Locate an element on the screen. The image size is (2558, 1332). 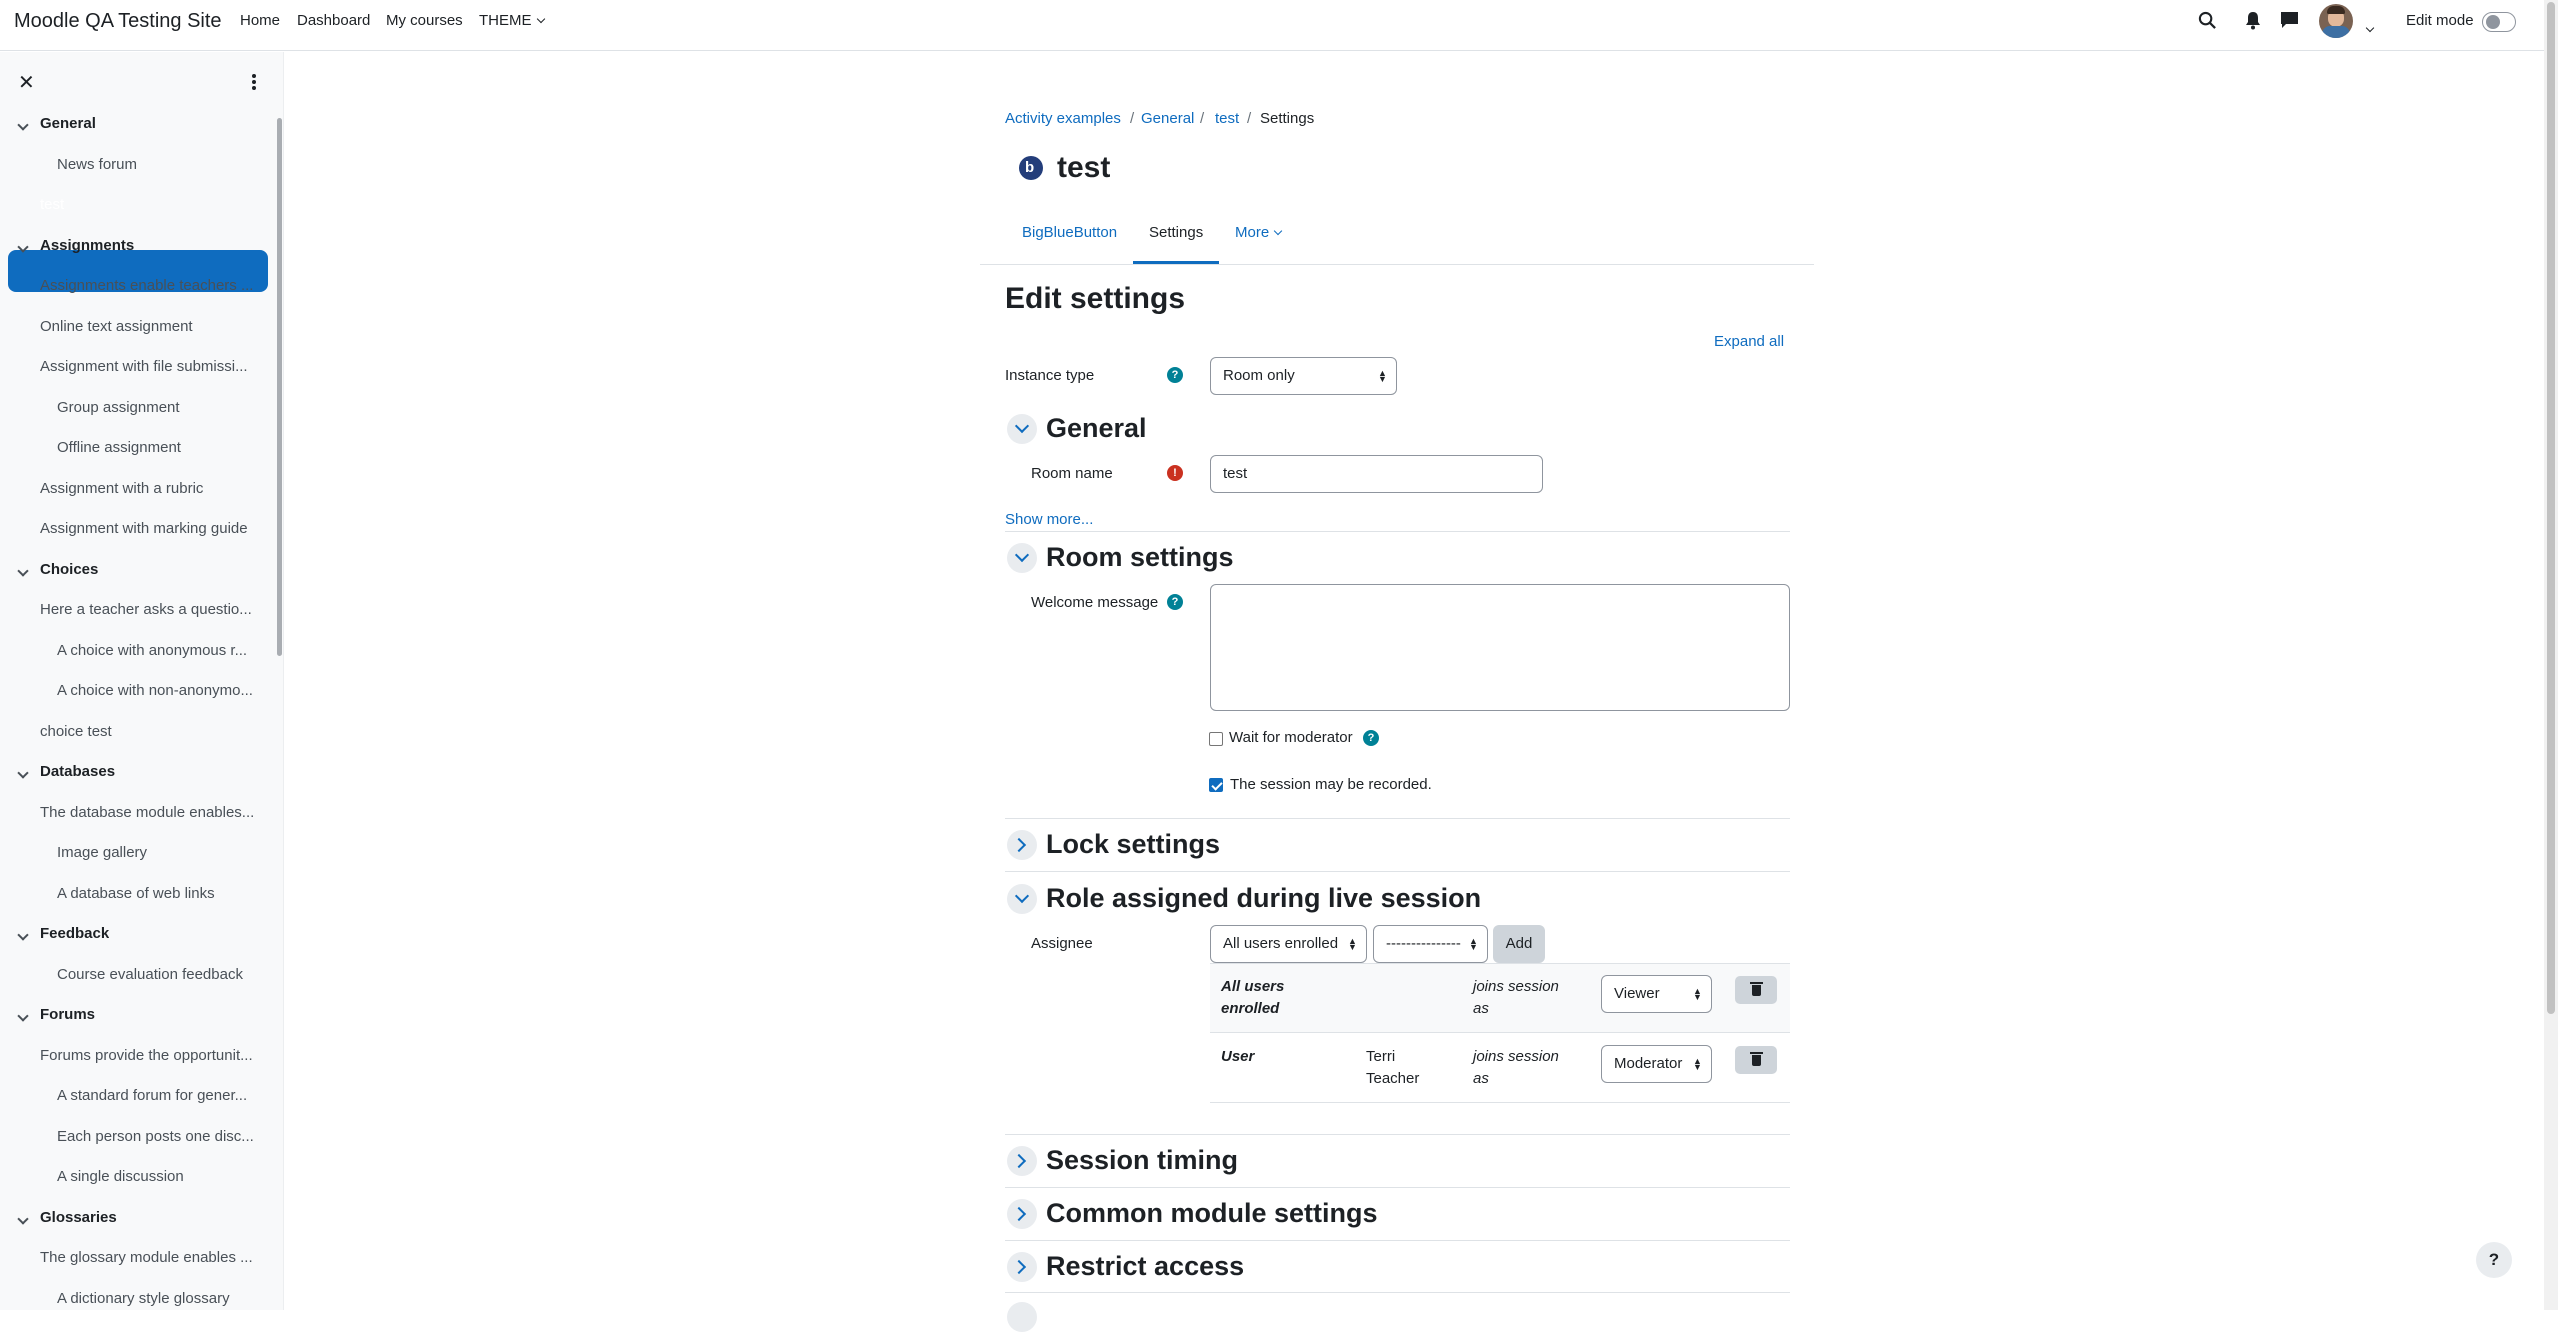
search-icon is located at coordinates (2207, 20).